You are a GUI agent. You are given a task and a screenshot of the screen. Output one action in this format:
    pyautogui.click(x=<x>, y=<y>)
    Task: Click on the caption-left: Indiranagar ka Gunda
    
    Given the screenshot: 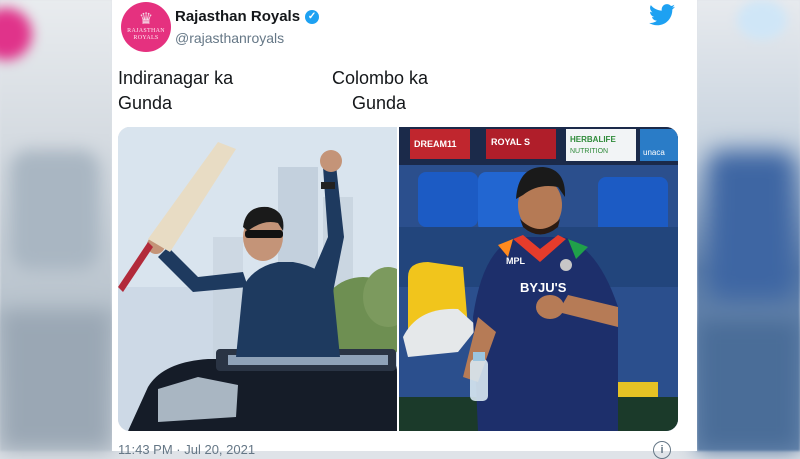 What is the action you would take?
    pyautogui.click(x=176, y=90)
    